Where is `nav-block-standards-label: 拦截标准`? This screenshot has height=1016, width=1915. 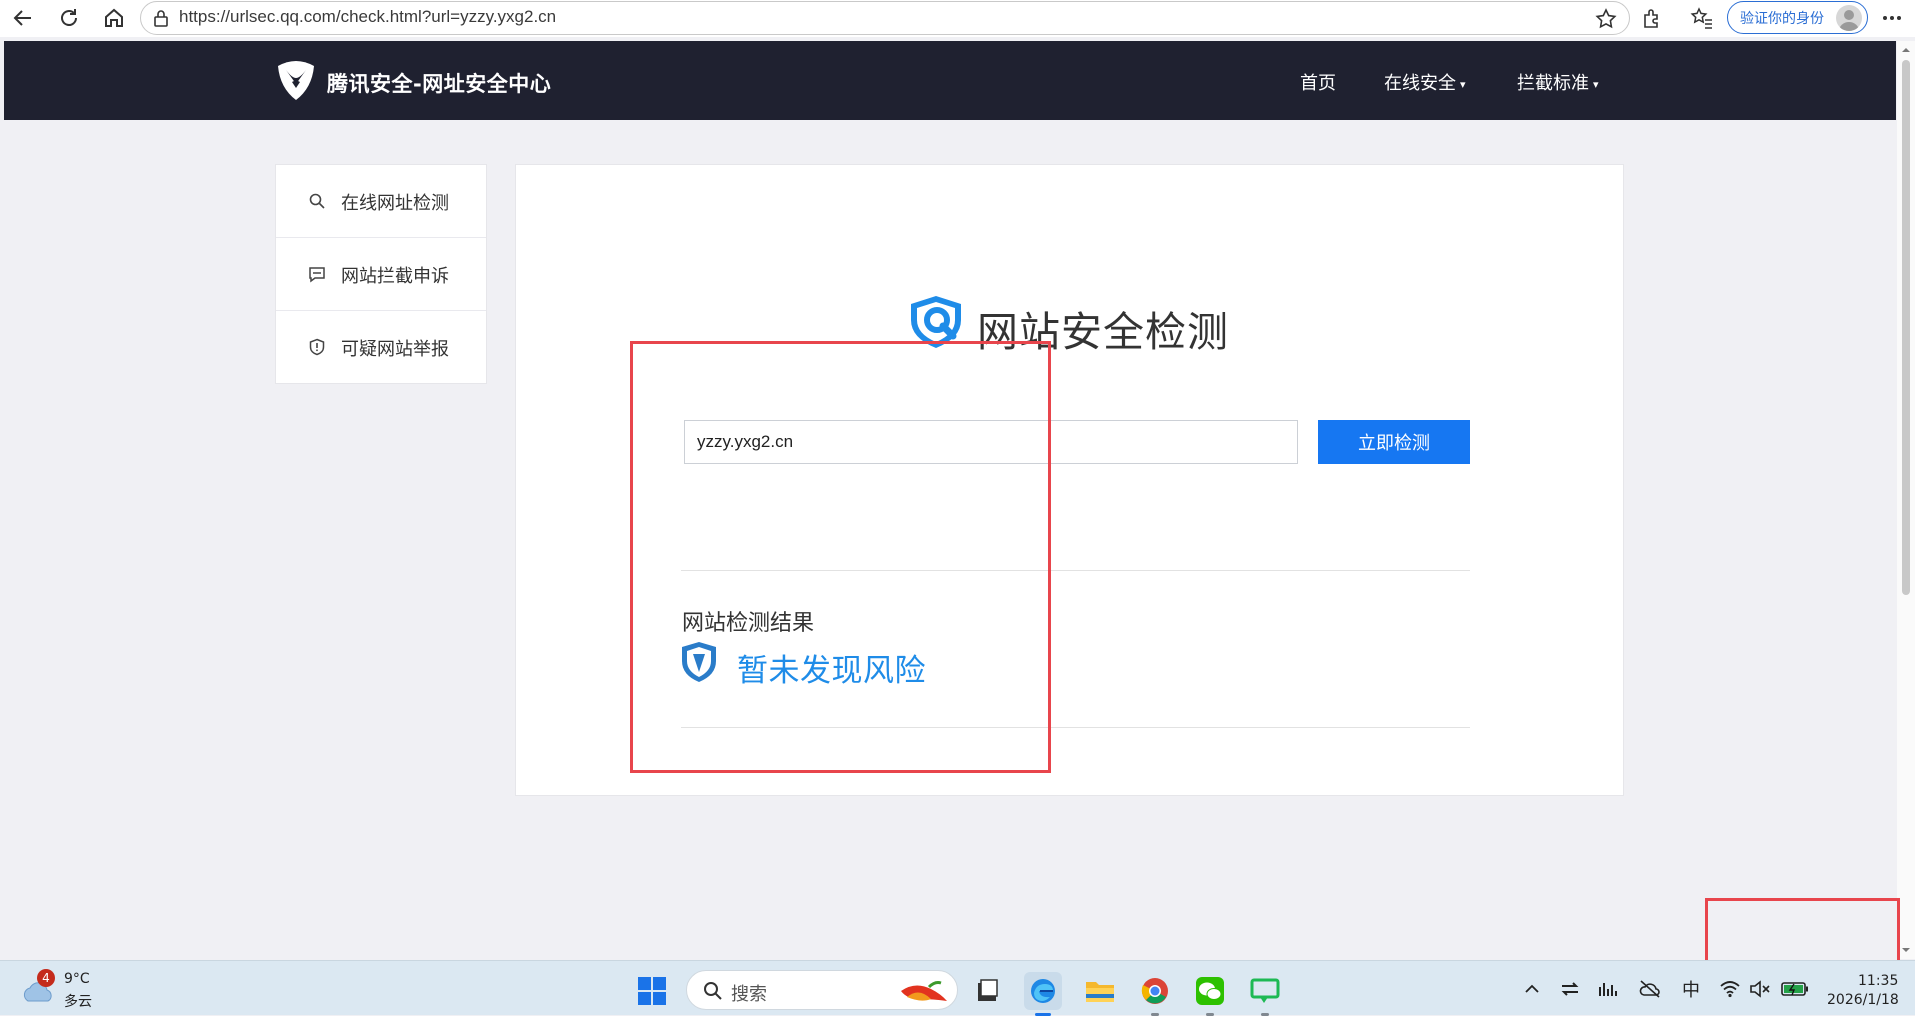
nav-block-standards-label: 拦截标准 is located at coordinates (1553, 83).